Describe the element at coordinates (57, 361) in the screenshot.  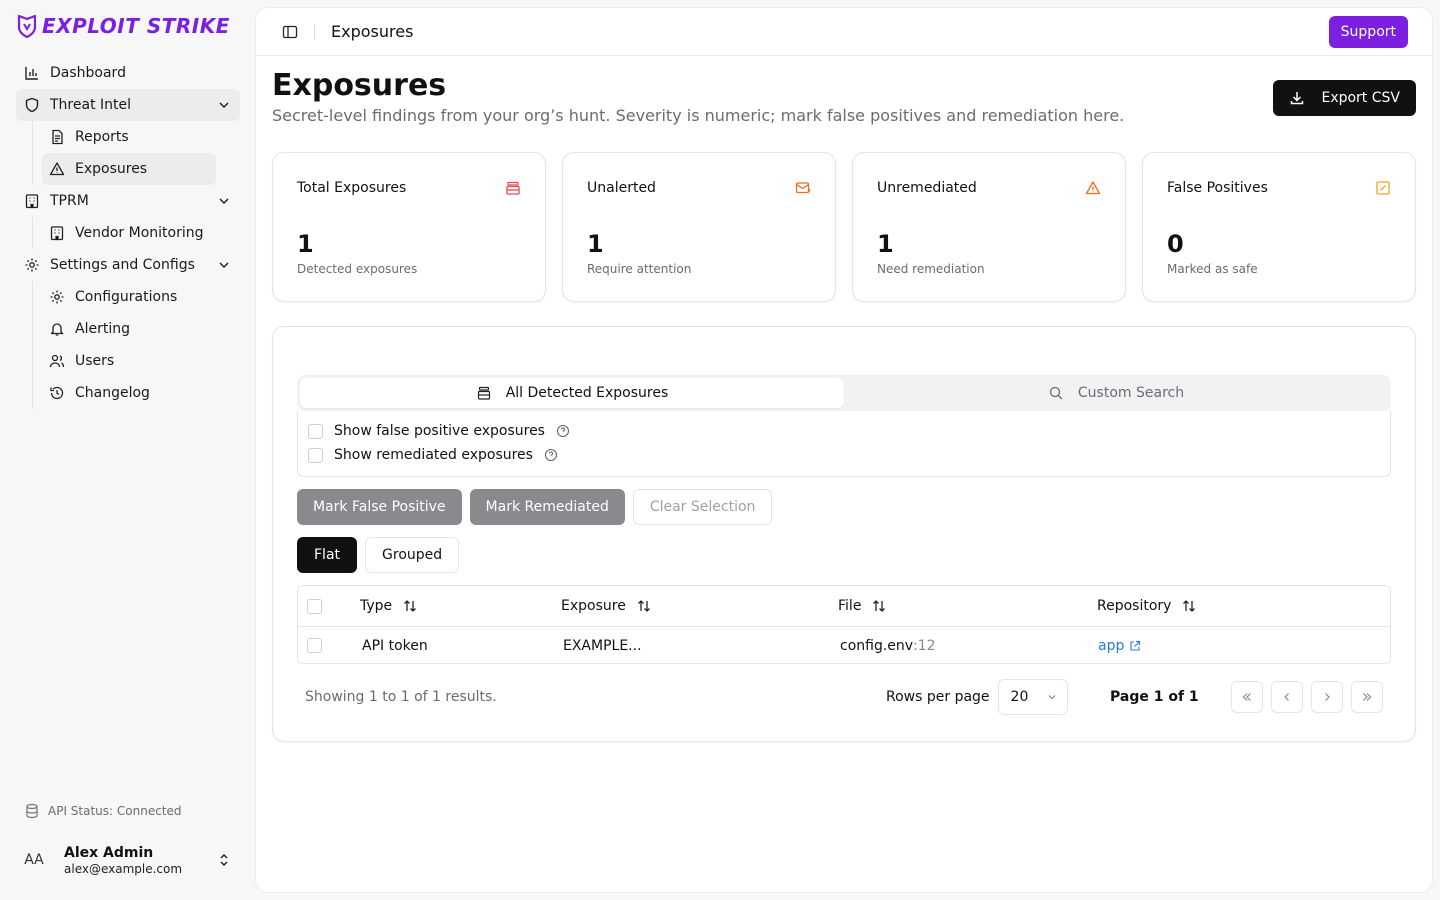
I see `users-icon` at that location.